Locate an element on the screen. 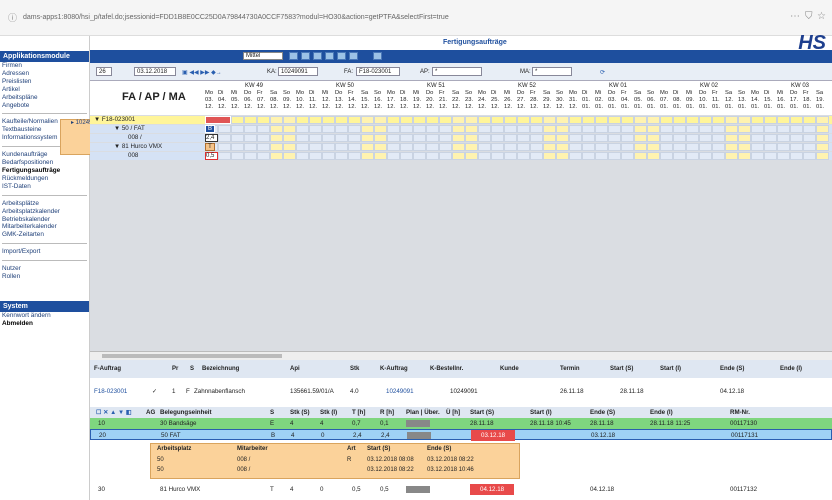 This screenshot has height=500, width=832. column-header: Bezeichnung is located at coordinates (220, 369).